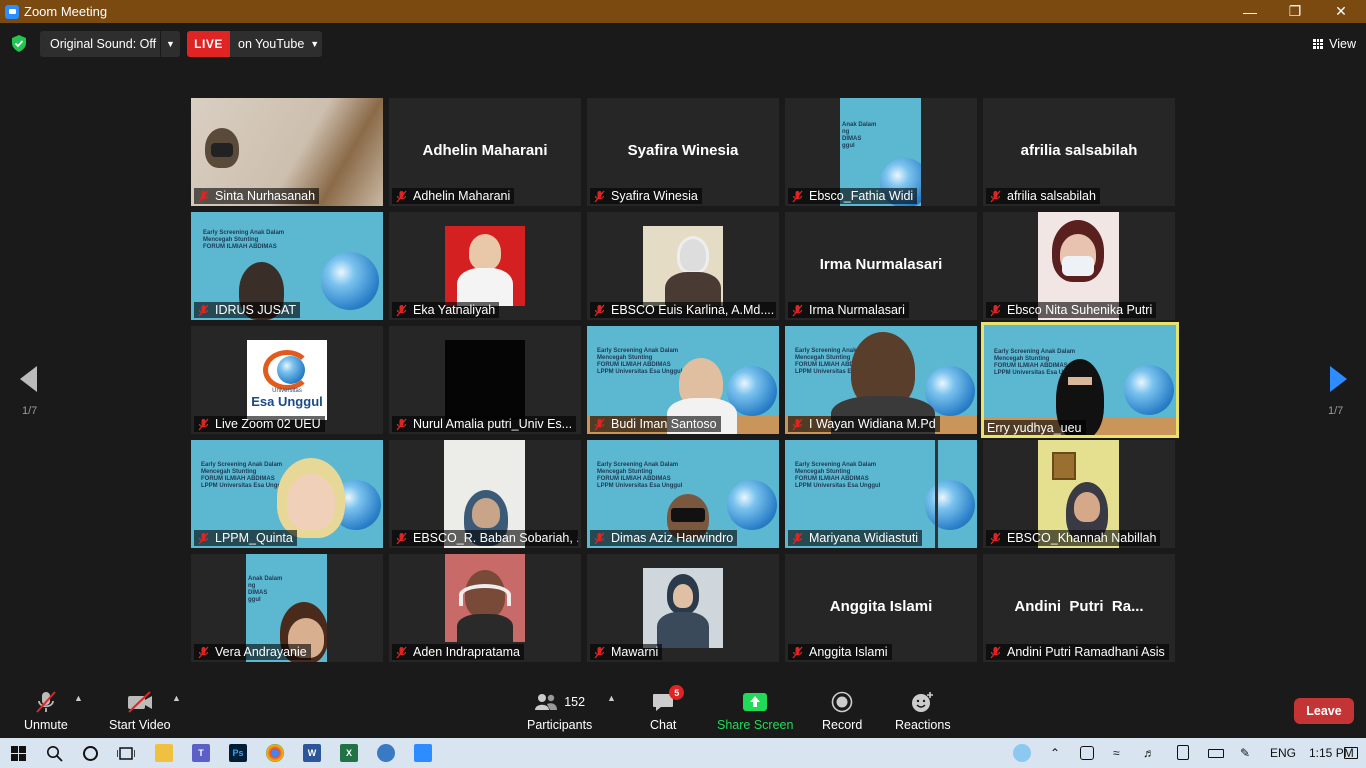  I want to click on record-button: Record, so click(842, 710).